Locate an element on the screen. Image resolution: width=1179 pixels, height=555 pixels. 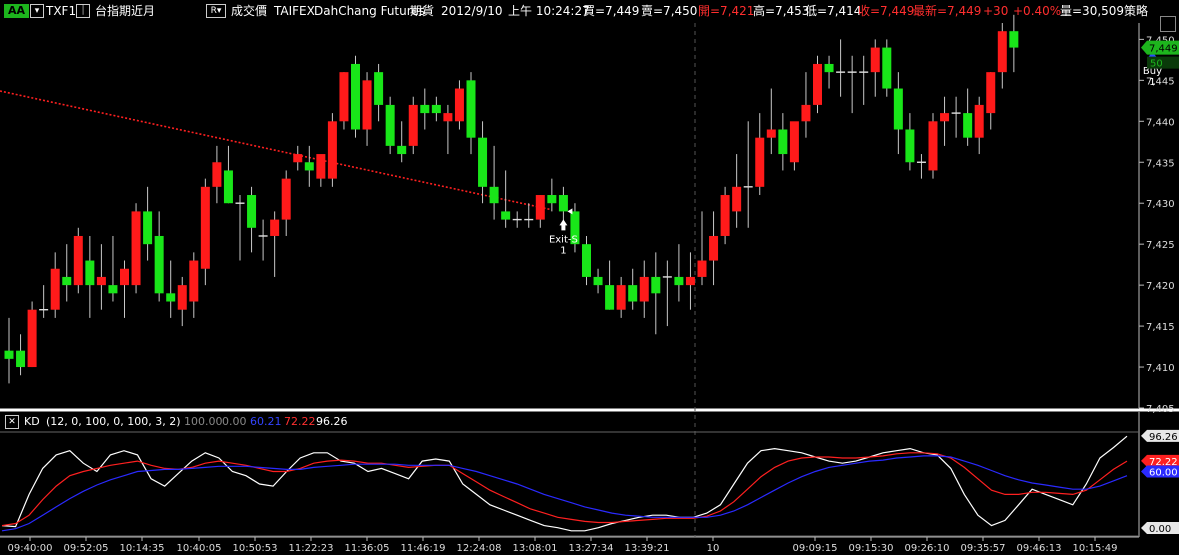
kd-value-1: 100.00 is located at coordinates (203, 421).